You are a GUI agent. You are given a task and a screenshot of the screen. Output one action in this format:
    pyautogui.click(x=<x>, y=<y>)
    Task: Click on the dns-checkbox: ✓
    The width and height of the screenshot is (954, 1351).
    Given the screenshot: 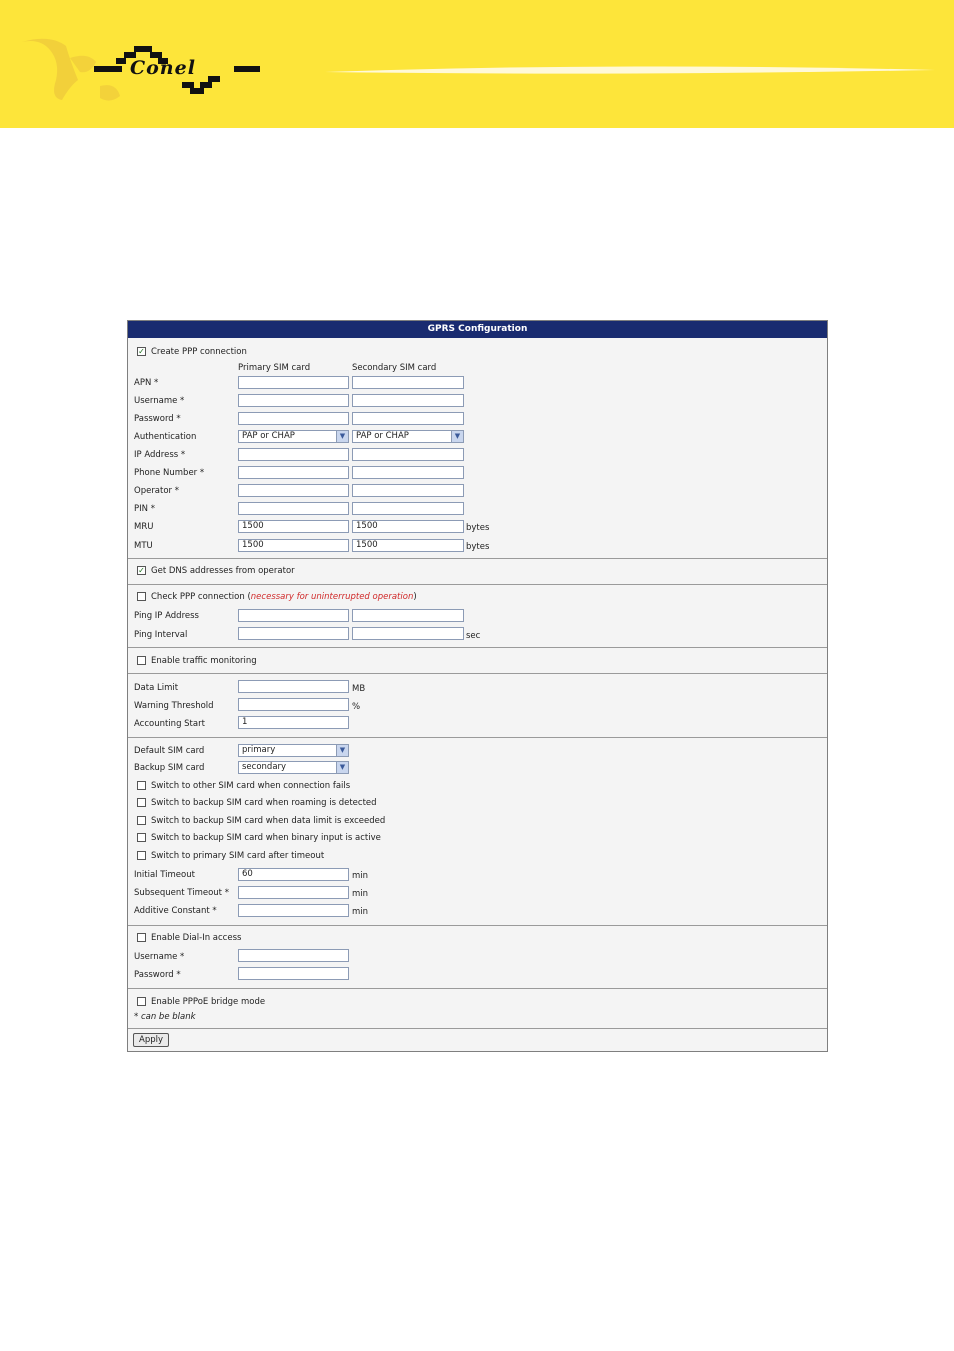 What is the action you would take?
    pyautogui.click(x=141, y=570)
    